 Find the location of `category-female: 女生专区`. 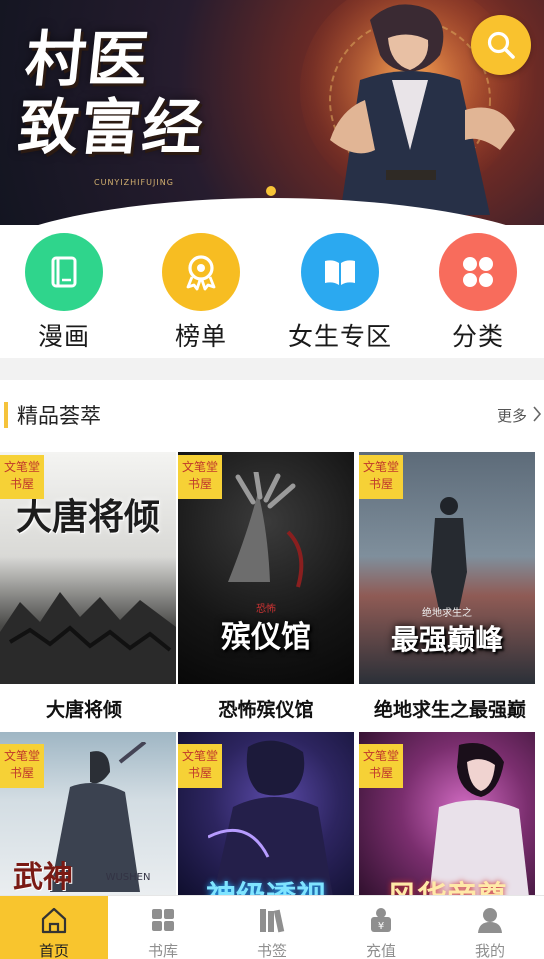

category-female: 女生专区 is located at coordinates (340, 293).